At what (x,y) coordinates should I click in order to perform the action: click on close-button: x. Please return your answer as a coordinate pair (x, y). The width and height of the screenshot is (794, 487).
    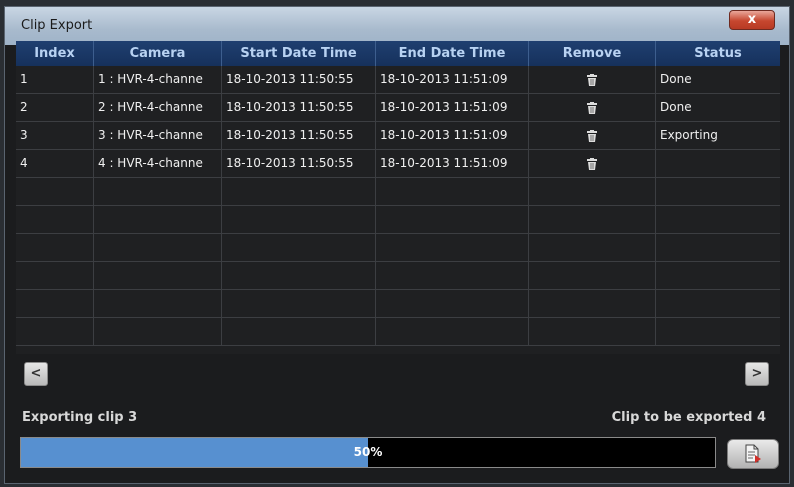
    Looking at the image, I should click on (752, 20).